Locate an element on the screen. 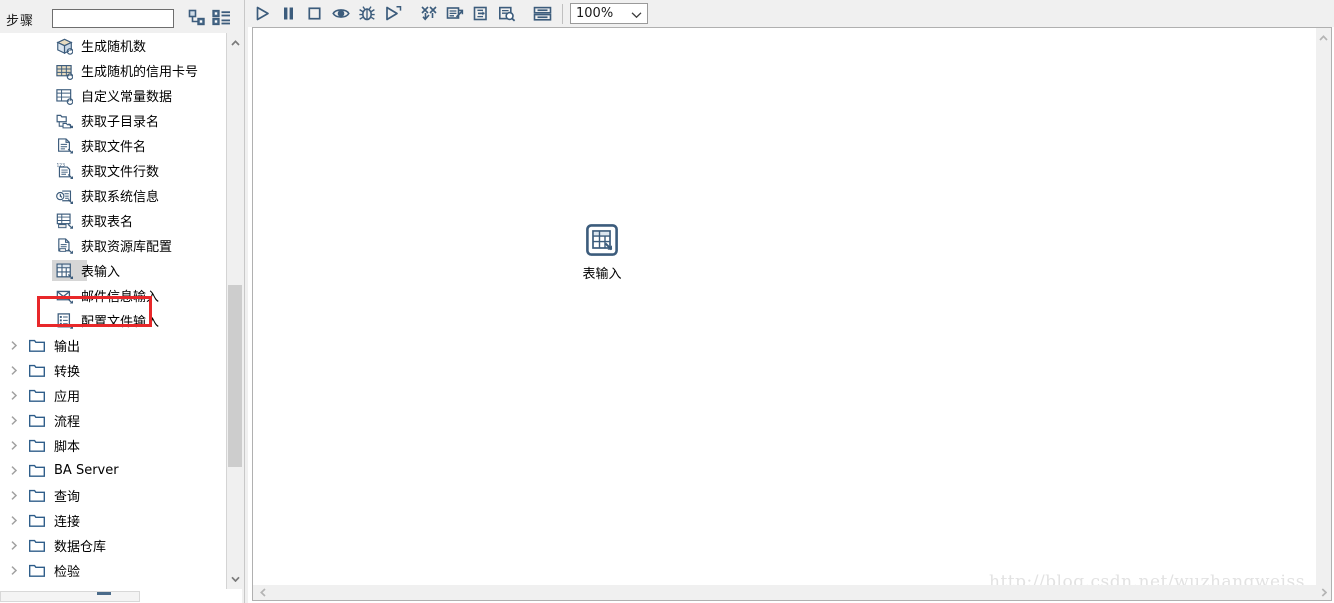  tree-folder-row: BA Server is located at coordinates (113, 470).